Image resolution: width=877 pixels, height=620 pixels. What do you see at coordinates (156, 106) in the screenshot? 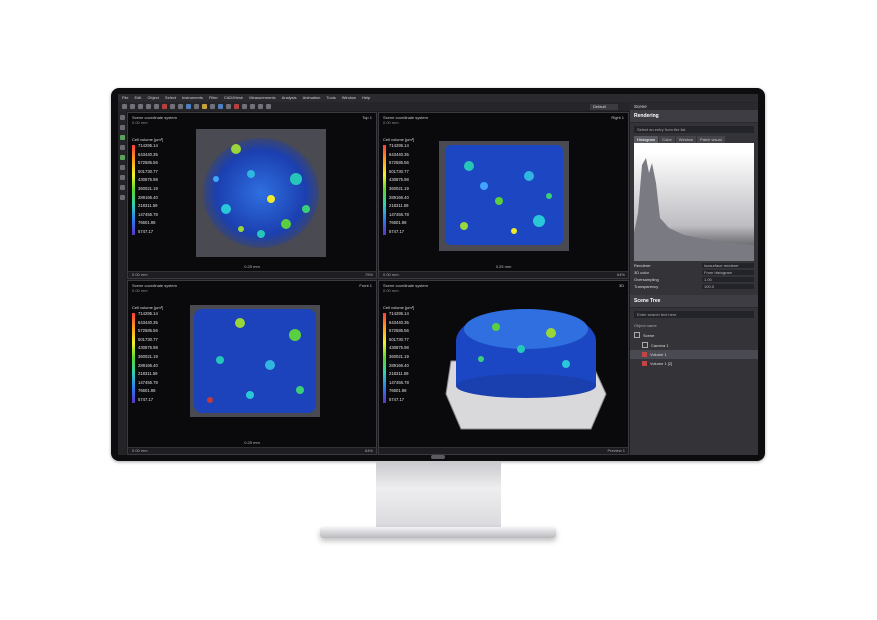
I see `redo-icon` at bounding box center [156, 106].